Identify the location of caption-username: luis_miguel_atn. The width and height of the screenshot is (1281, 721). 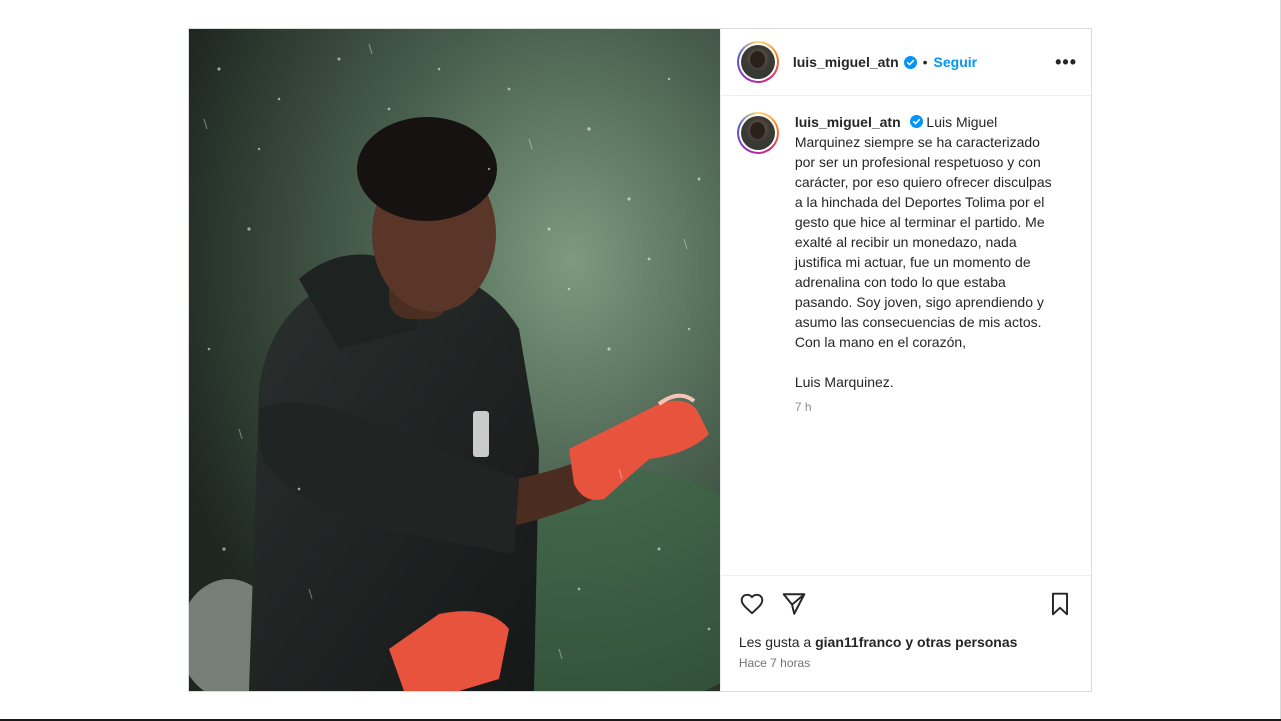
(848, 122).